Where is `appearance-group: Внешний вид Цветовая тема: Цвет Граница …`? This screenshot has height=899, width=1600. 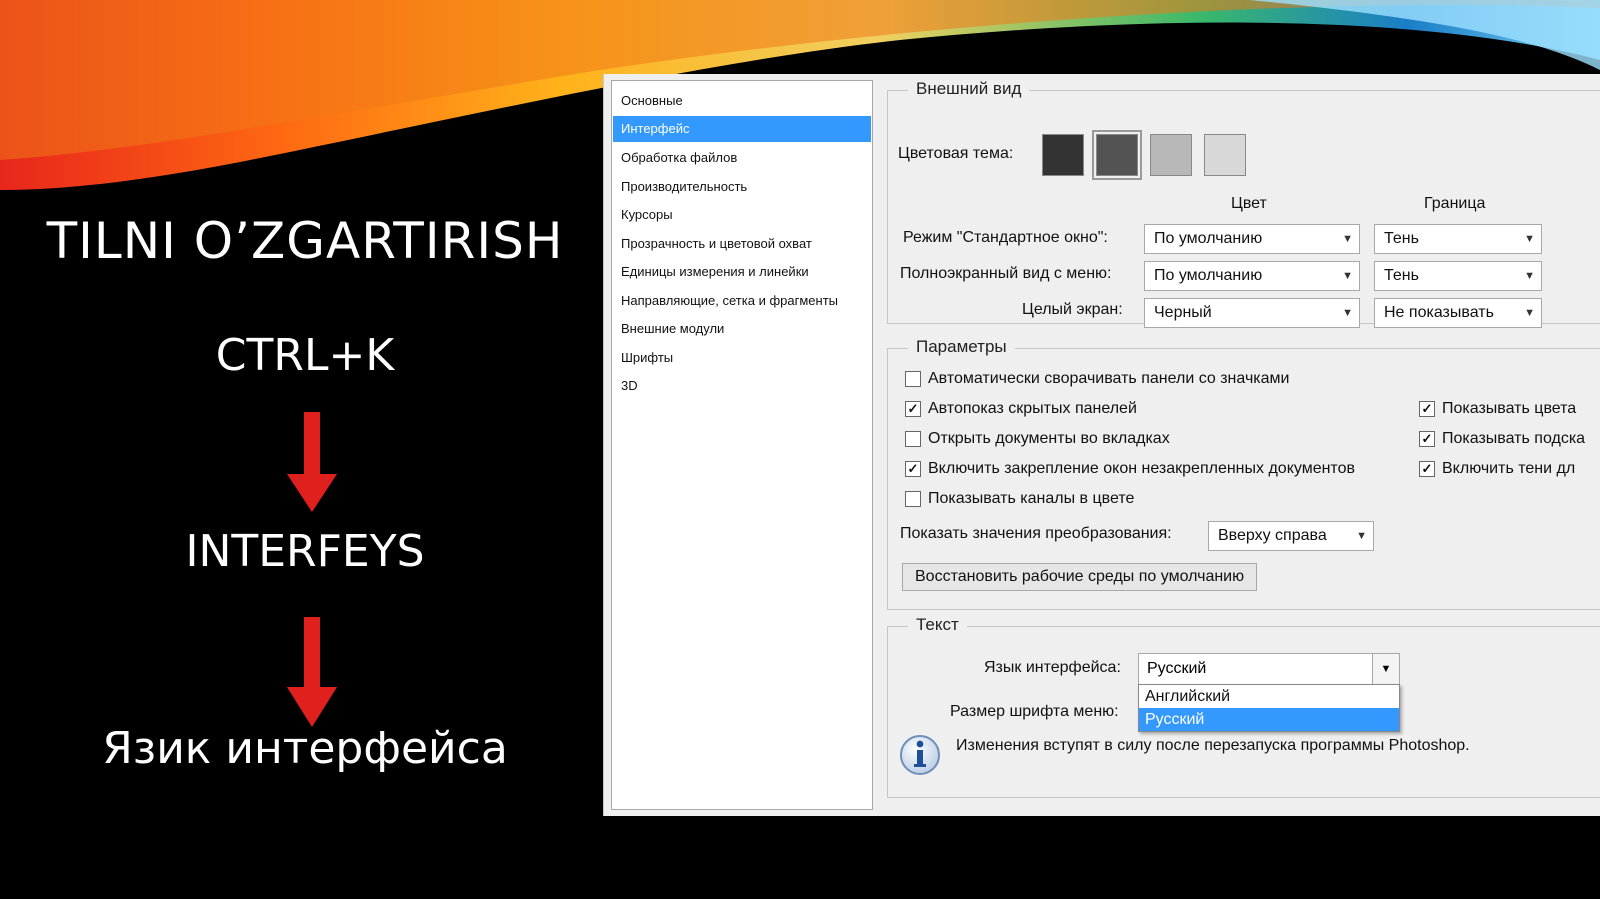
appearance-group: Внешний вид Цветовая тема: Цвет Граница … is located at coordinates (1243, 203).